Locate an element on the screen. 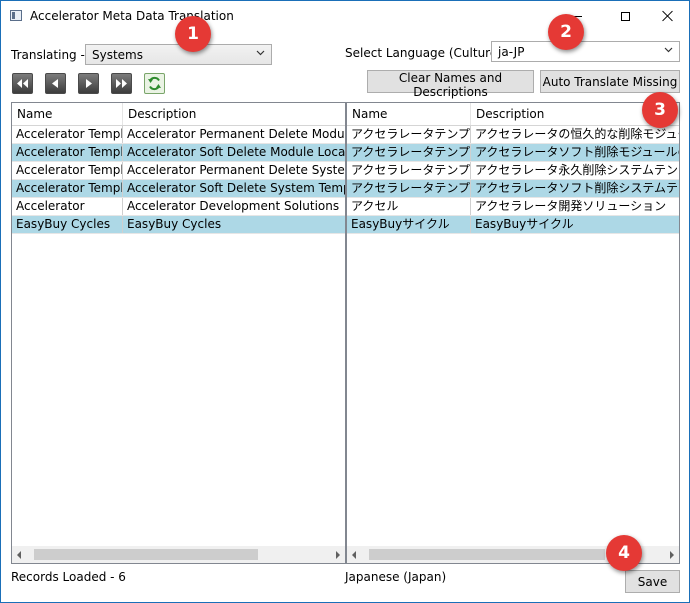 The height and width of the screenshot is (603, 690). previous-record-button is located at coordinates (55, 83).